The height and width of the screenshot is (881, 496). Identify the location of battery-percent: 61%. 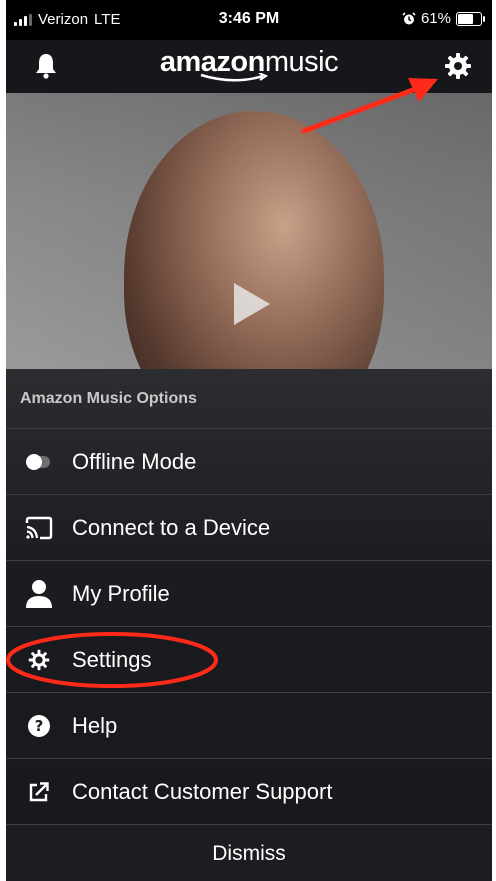
(435, 18).